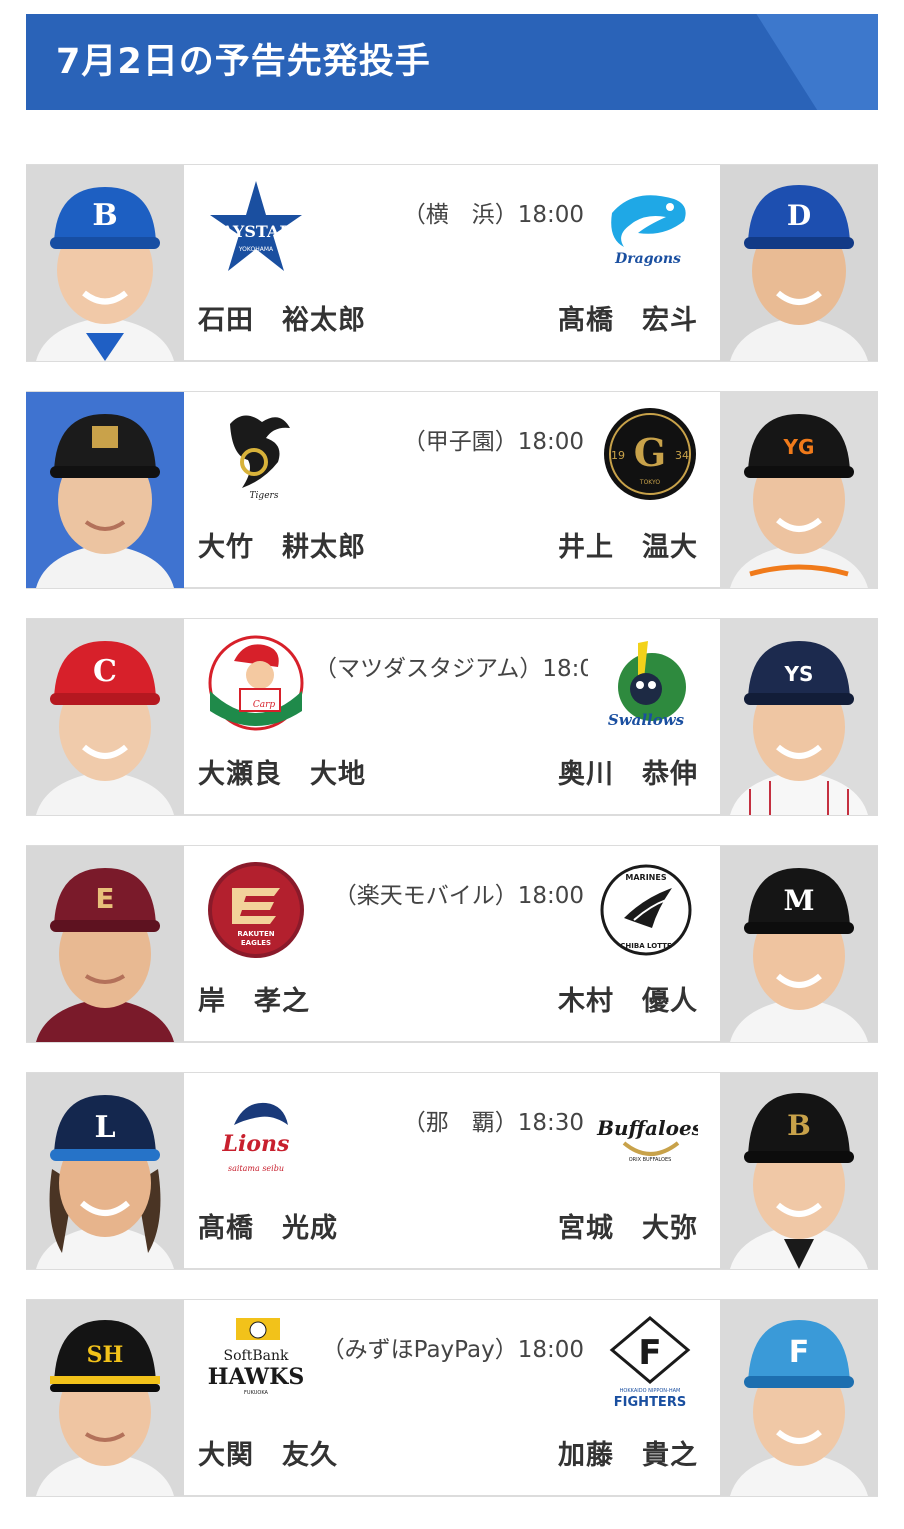 This screenshot has width=904, height=1529. Describe the element at coordinates (452, 1350) in the screenshot. I see `venue-time: （みずほPayPay）18:00` at that location.